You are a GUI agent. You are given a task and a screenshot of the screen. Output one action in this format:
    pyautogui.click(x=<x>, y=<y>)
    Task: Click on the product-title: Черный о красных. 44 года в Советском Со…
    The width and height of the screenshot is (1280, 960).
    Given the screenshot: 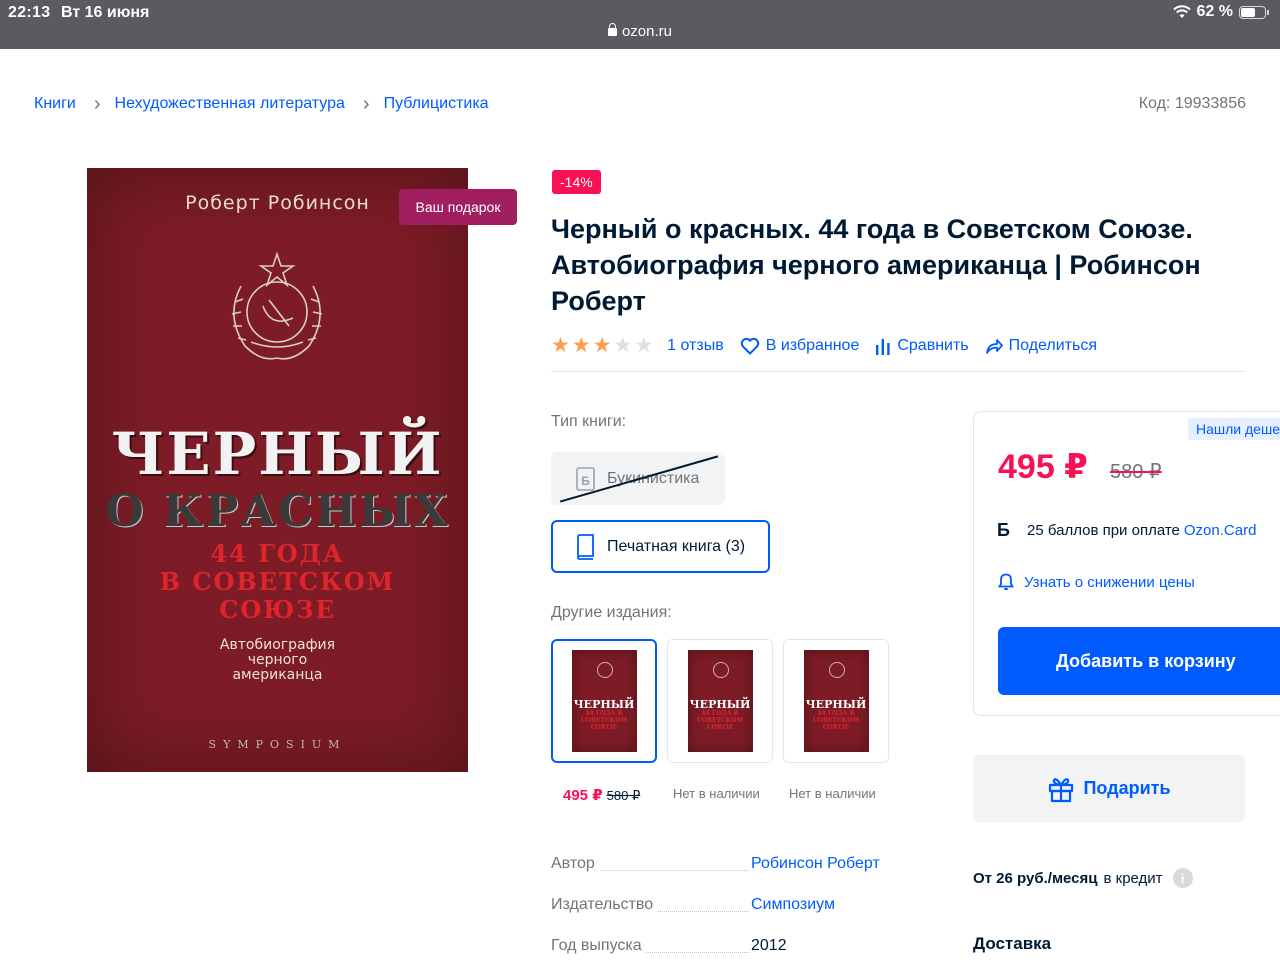 What is the action you would take?
    pyautogui.click(x=876, y=265)
    